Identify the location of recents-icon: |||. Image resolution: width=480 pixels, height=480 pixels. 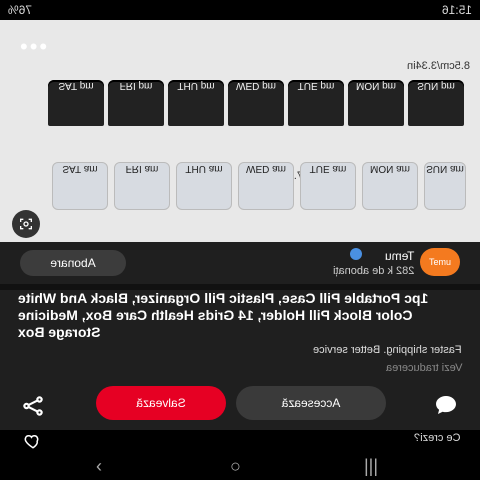
(371, 466).